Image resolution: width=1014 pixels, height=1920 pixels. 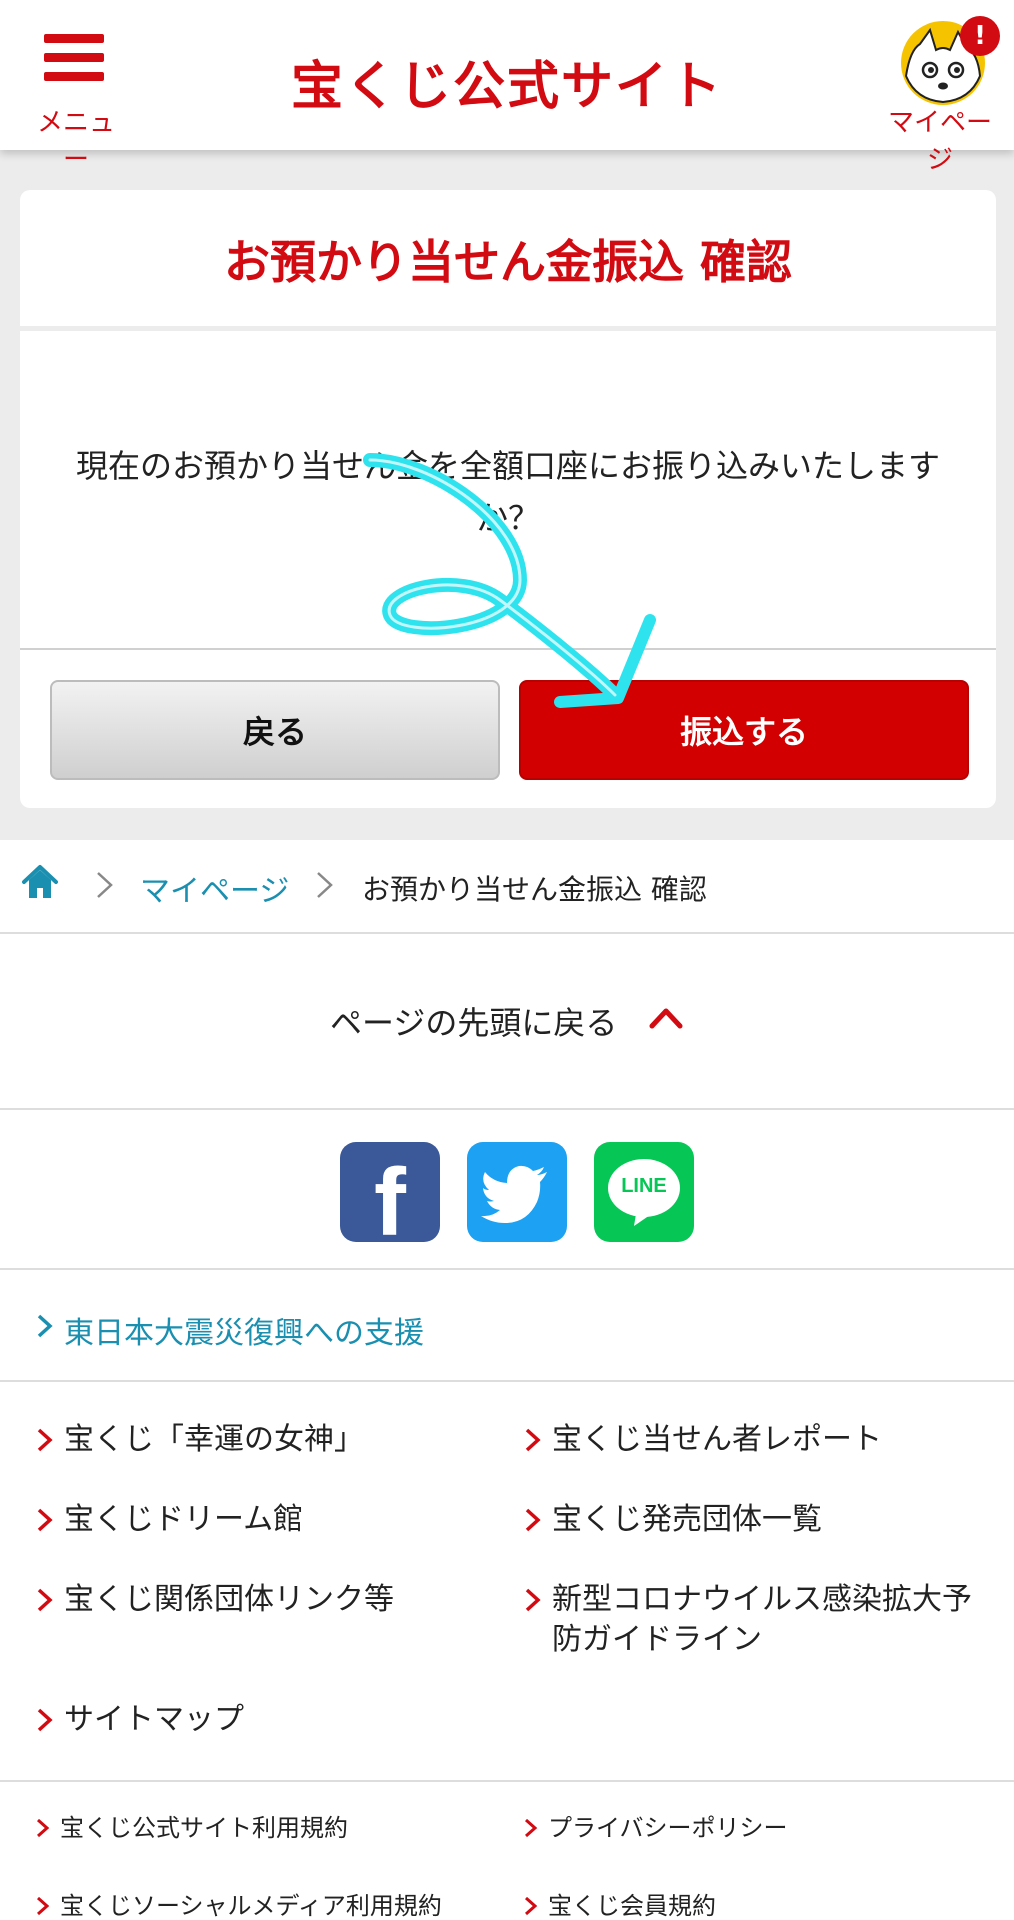 What do you see at coordinates (390, 1202) in the screenshot?
I see `facebook-icon: f` at bounding box center [390, 1202].